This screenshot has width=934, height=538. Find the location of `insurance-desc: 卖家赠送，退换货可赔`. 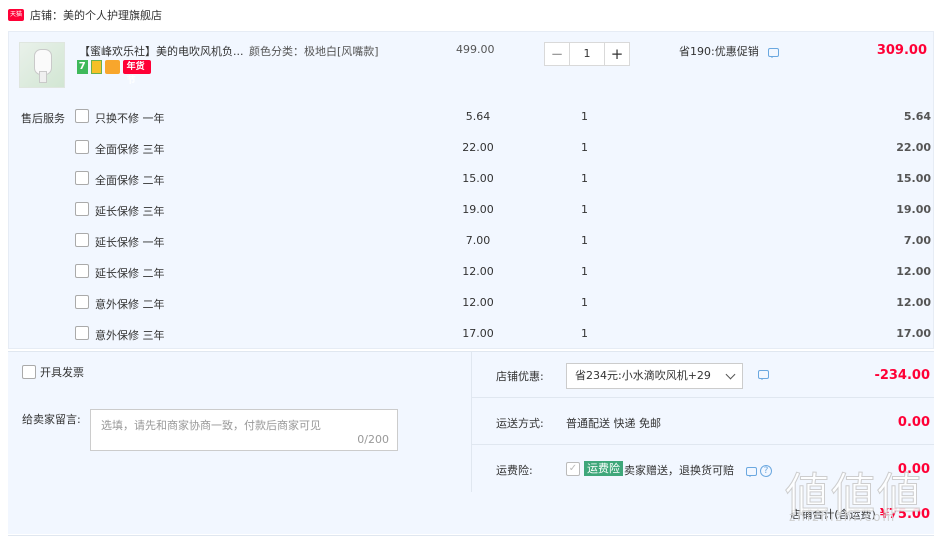

insurance-desc: 卖家赠送，退换货可赔 is located at coordinates (679, 470).